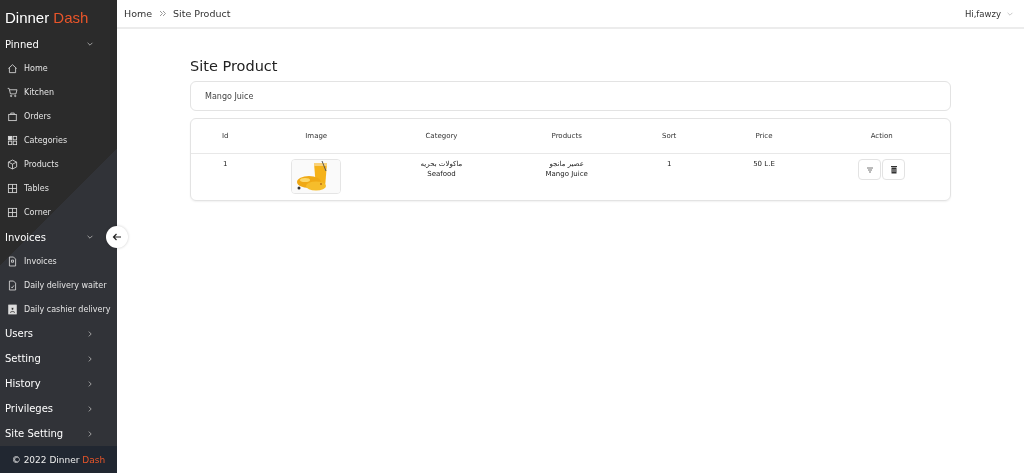 This screenshot has height=473, width=1024. What do you see at coordinates (58, 459) in the screenshot?
I see `footer-text: © 2022 Dinner Dash` at bounding box center [58, 459].